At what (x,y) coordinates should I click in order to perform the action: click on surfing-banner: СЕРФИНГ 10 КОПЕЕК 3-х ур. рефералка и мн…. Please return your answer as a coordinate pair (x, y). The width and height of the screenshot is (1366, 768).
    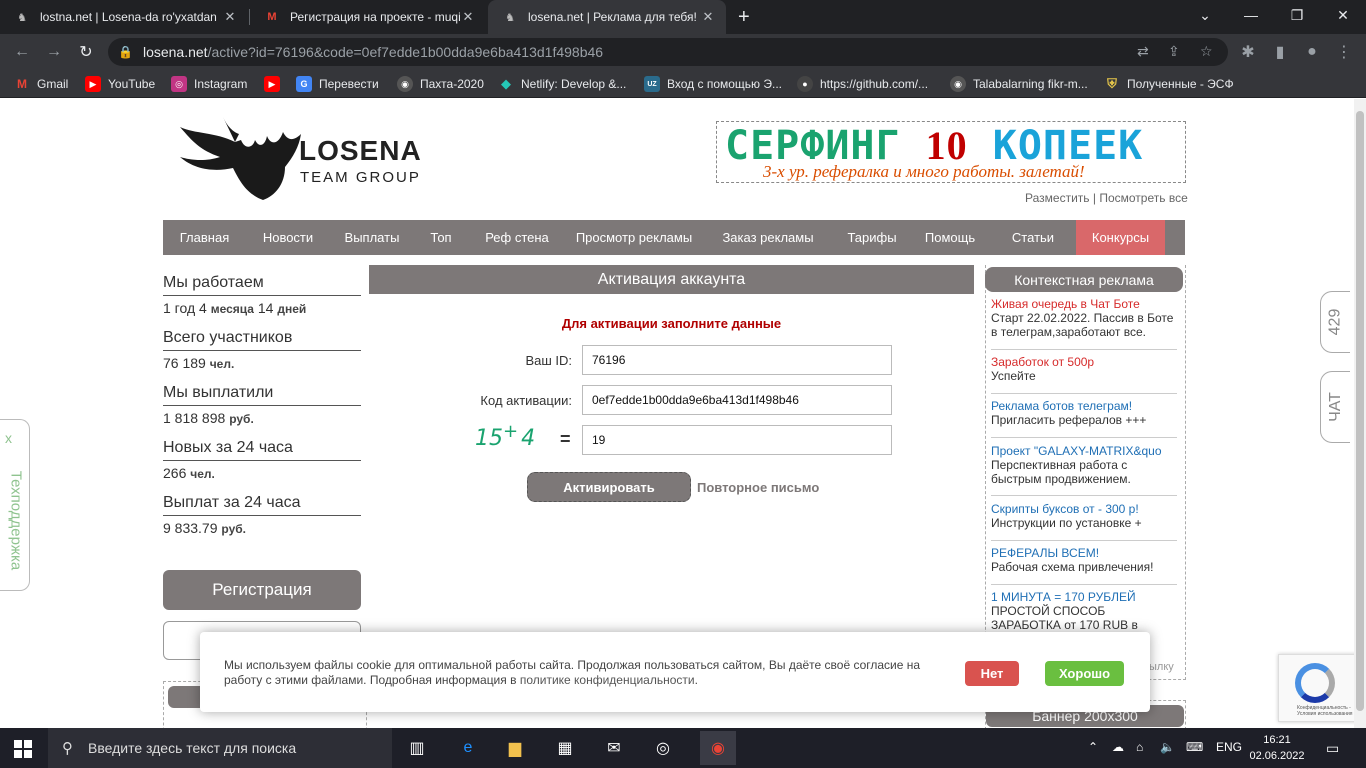
    Looking at the image, I should click on (951, 152).